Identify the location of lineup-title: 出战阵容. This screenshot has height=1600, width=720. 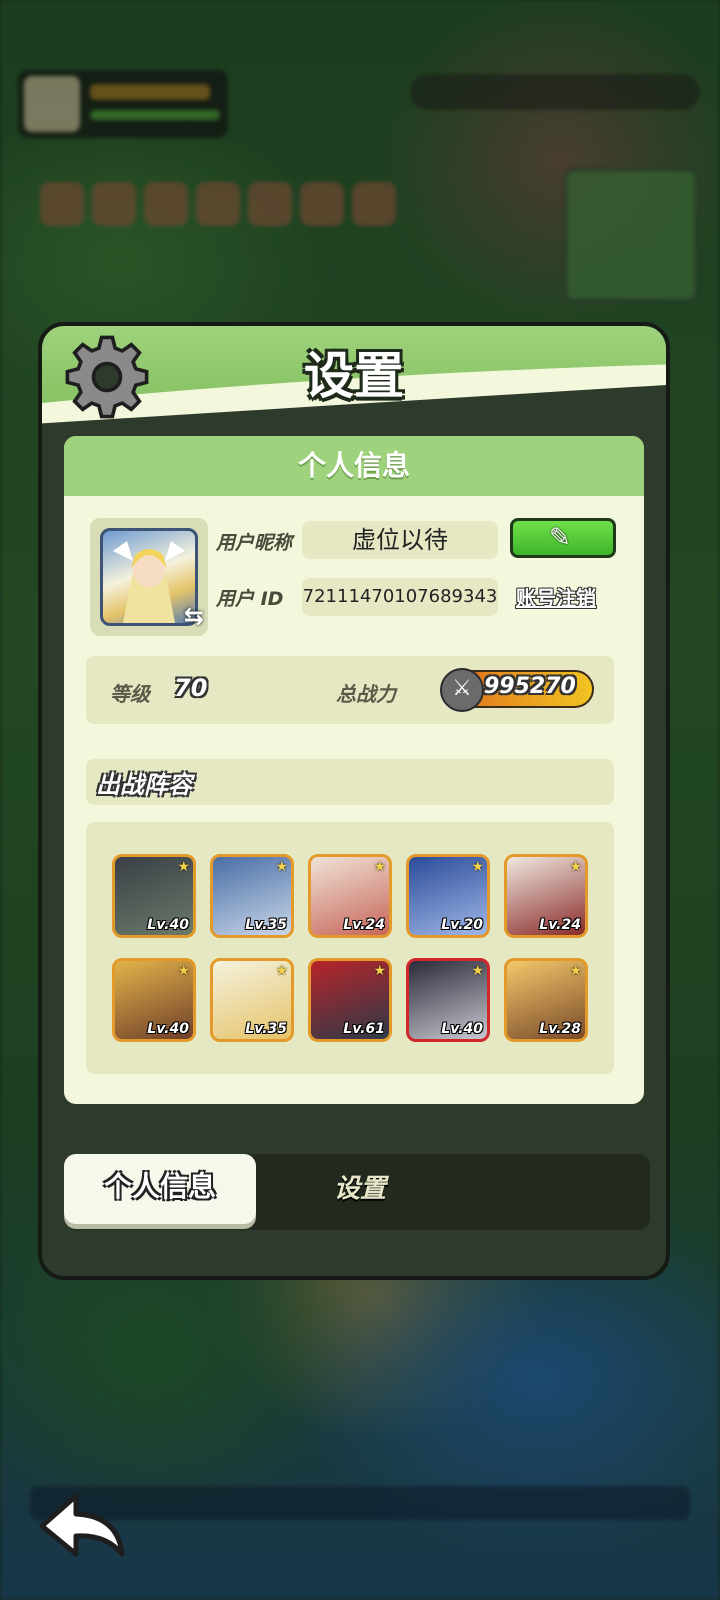
(144, 785).